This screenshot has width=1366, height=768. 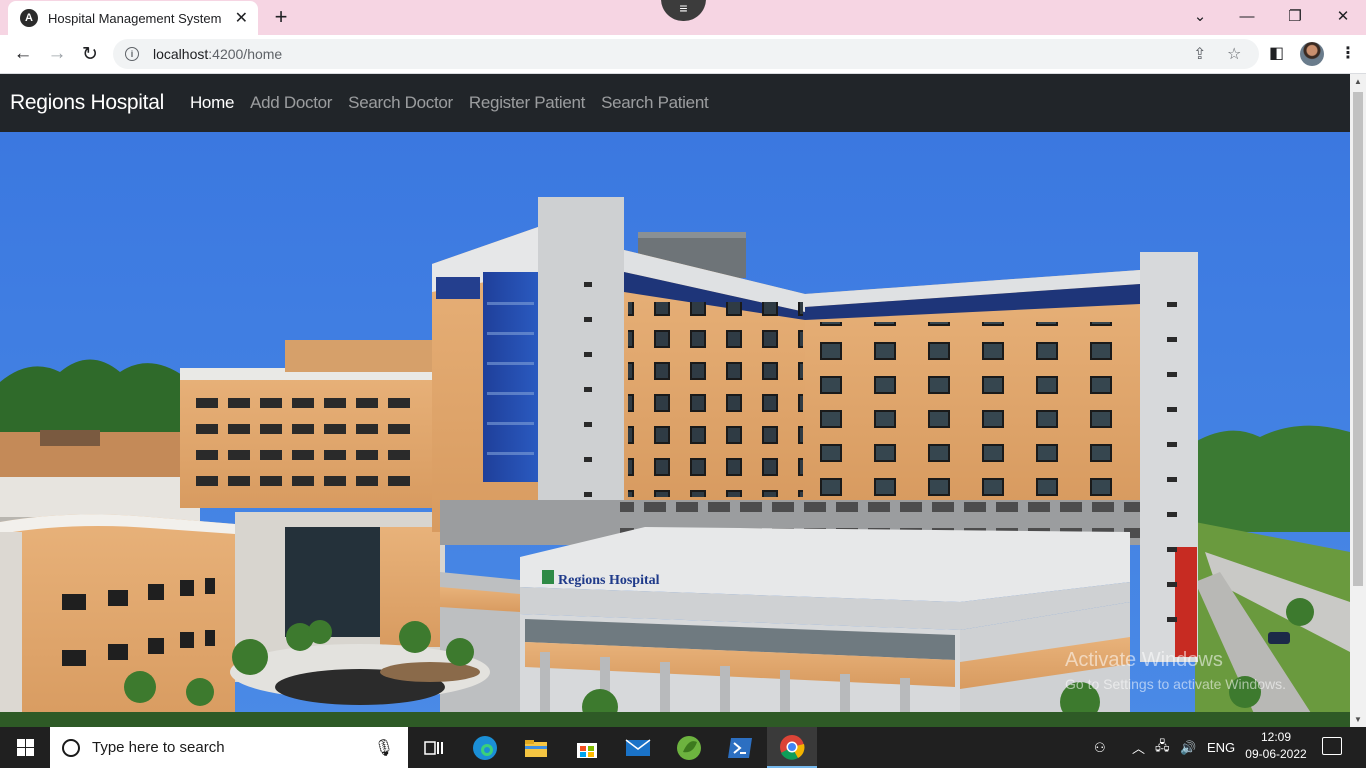 What do you see at coordinates (1162, 747) in the screenshot?
I see `network-icon: 🖧` at bounding box center [1162, 747].